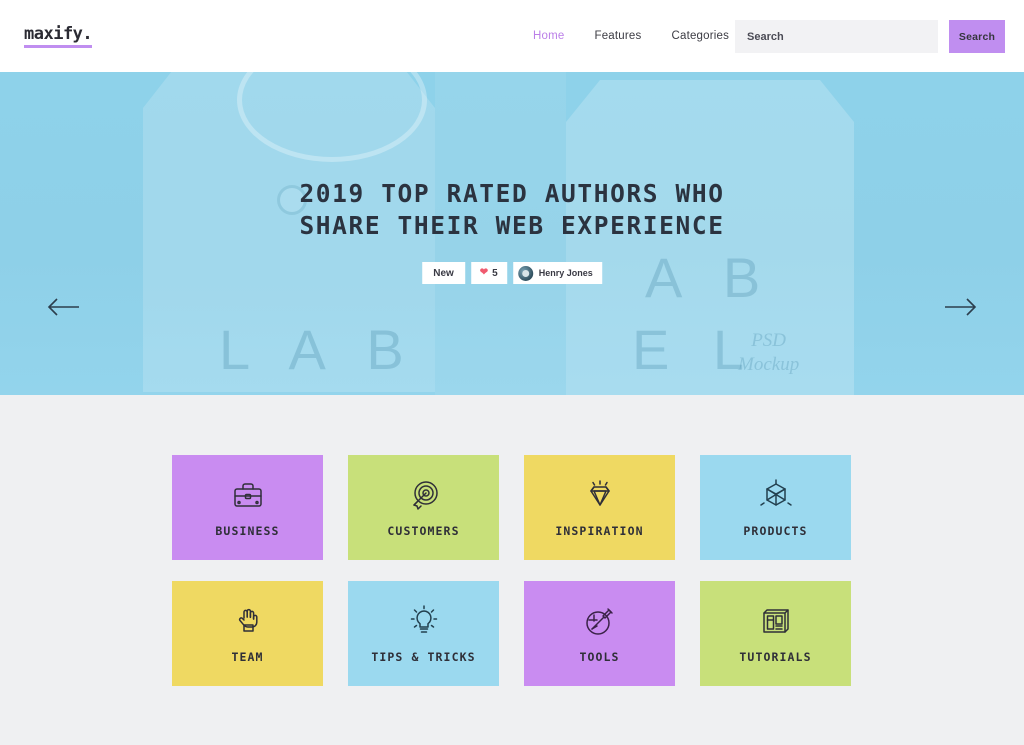 The image size is (1024, 745). What do you see at coordinates (495, 273) in the screenshot?
I see `likes-count: 5` at bounding box center [495, 273].